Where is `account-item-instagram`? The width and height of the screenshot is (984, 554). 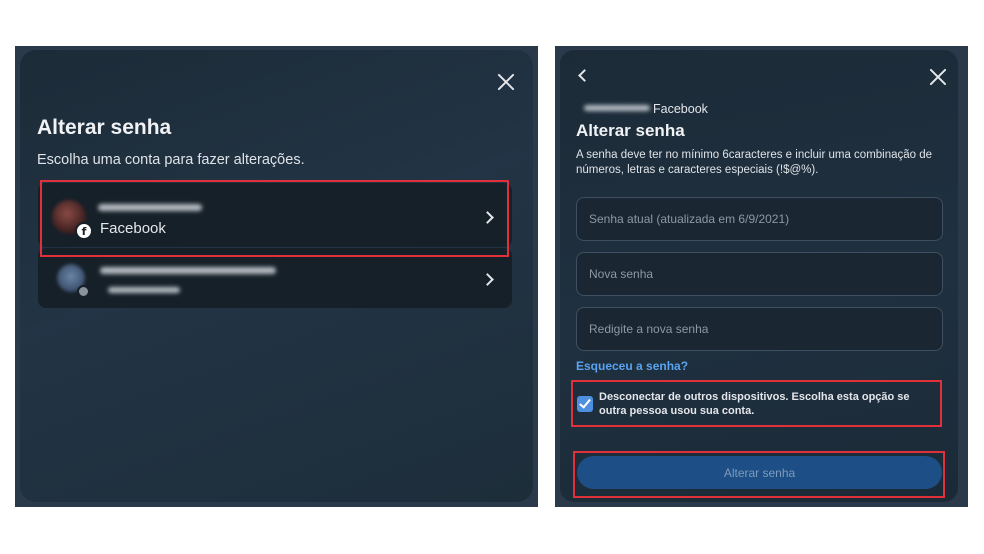
account-item-instagram is located at coordinates (275, 278).